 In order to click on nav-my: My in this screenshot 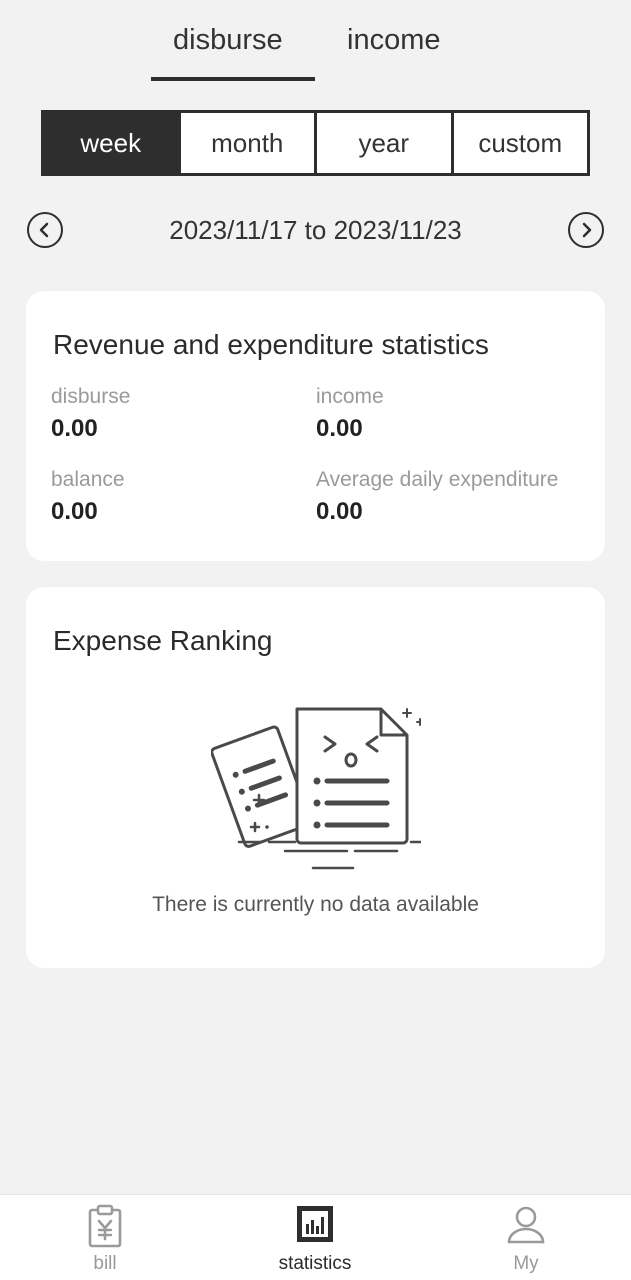, I will do `click(526, 1237)`.